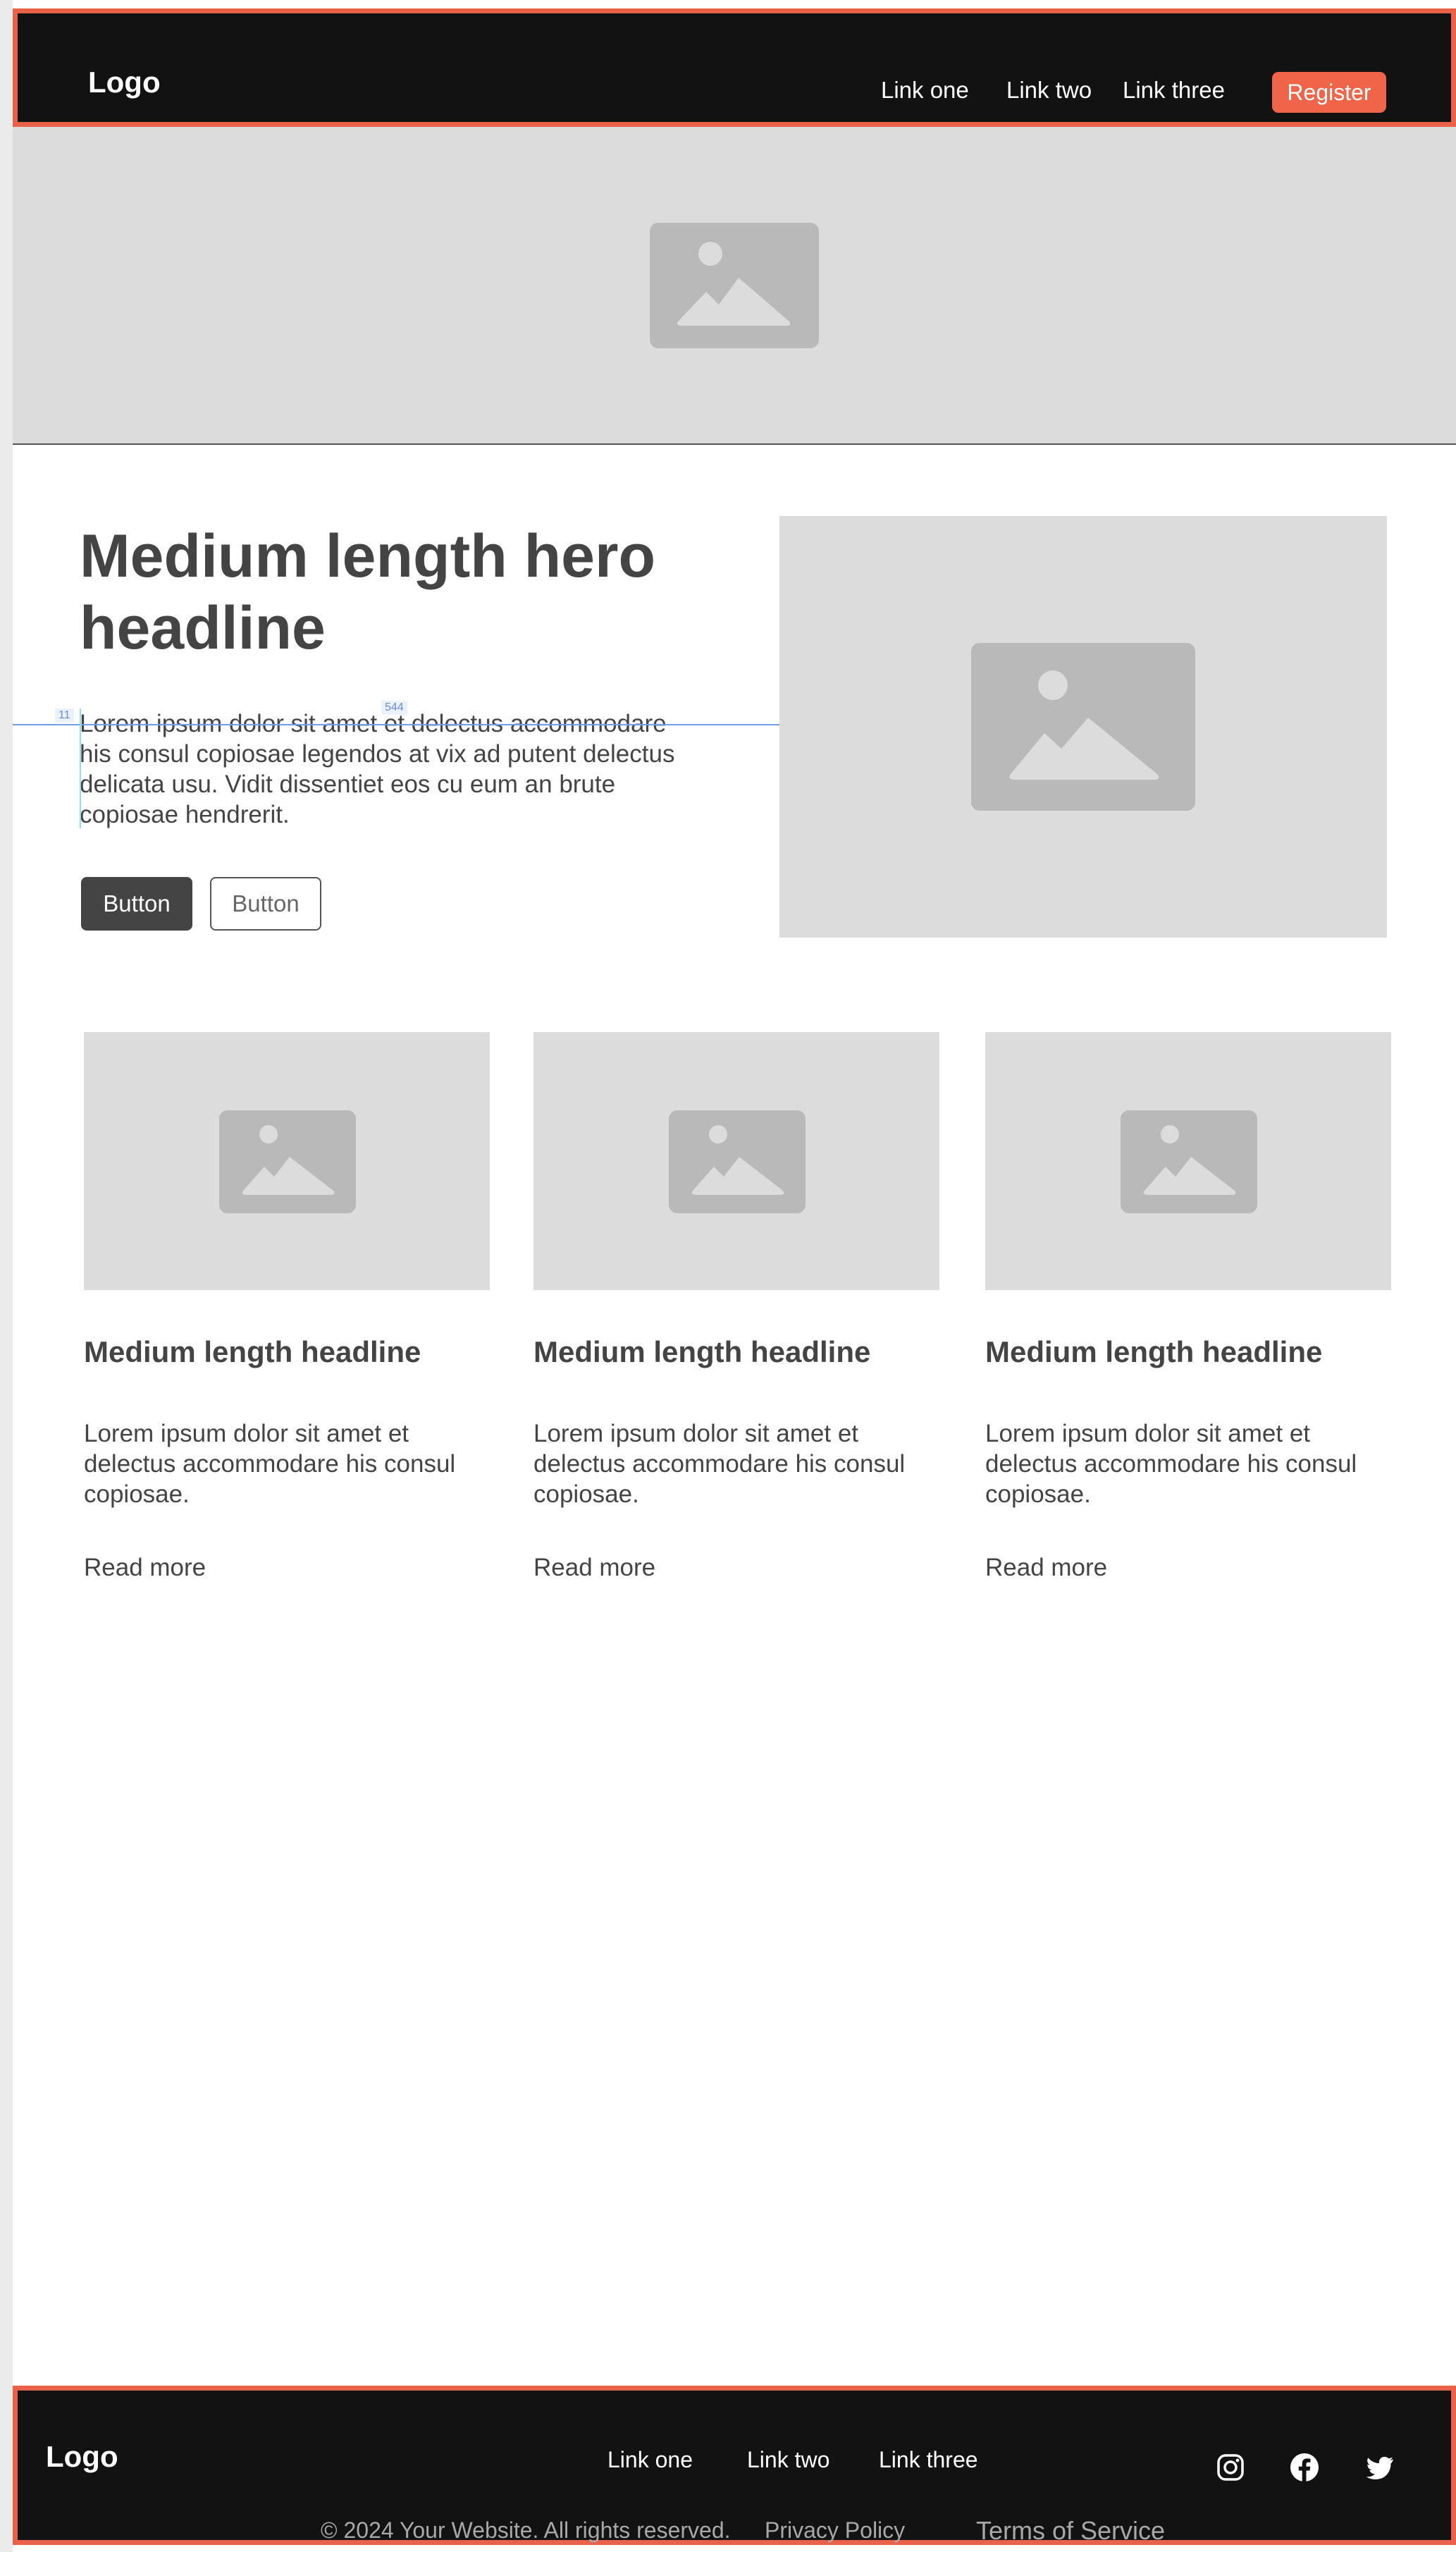 Image resolution: width=1456 pixels, height=2552 pixels. I want to click on instagram-icon, so click(1230, 2468).